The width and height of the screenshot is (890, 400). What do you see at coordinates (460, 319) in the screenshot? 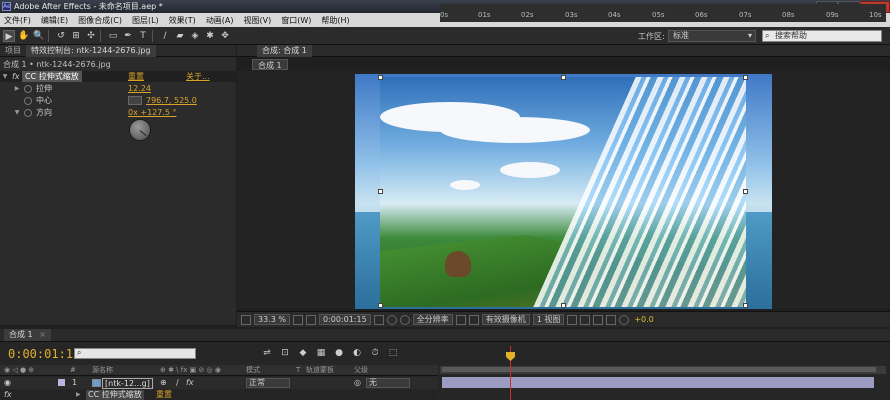
I see `region-of-interest-icon` at bounding box center [460, 319].